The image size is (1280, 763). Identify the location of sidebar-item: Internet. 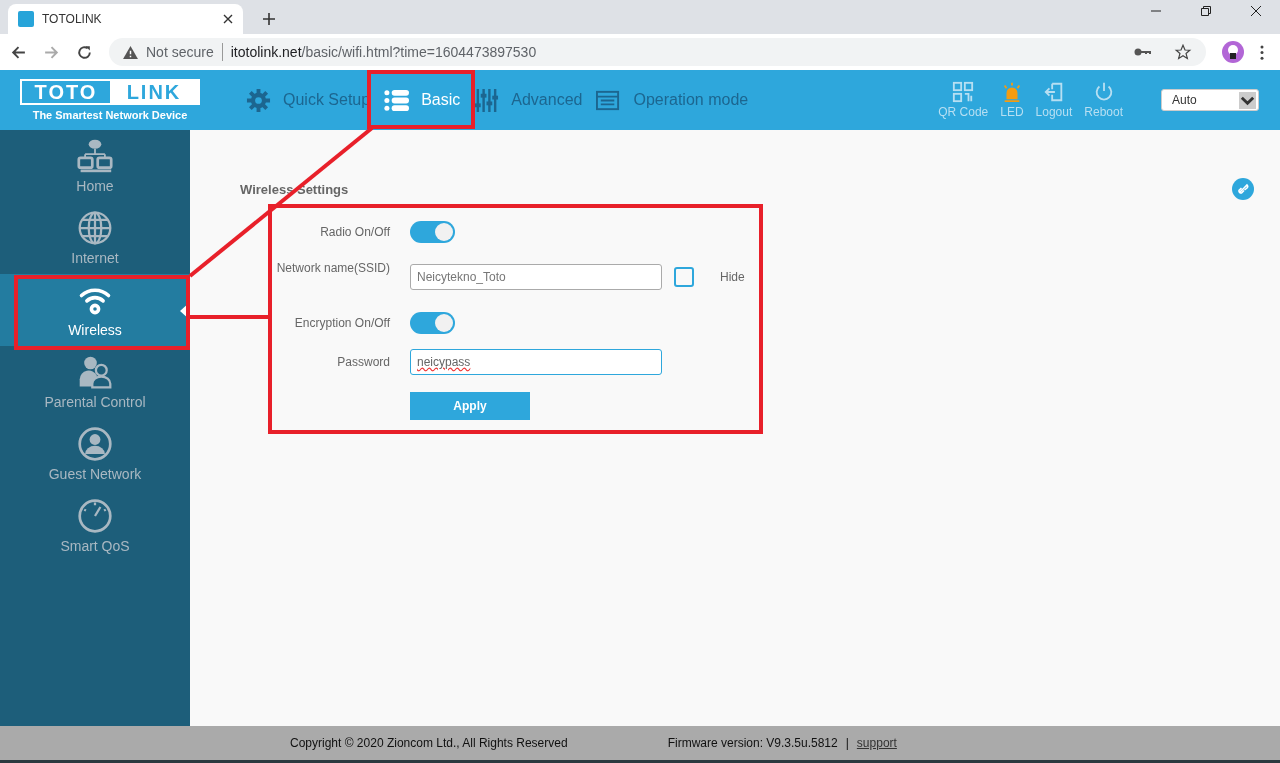
(95, 238).